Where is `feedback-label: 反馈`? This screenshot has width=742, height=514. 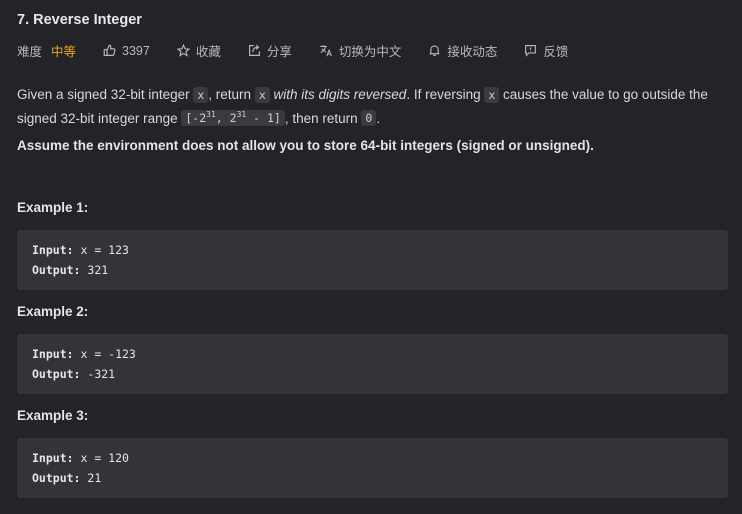 feedback-label: 反馈 is located at coordinates (556, 52).